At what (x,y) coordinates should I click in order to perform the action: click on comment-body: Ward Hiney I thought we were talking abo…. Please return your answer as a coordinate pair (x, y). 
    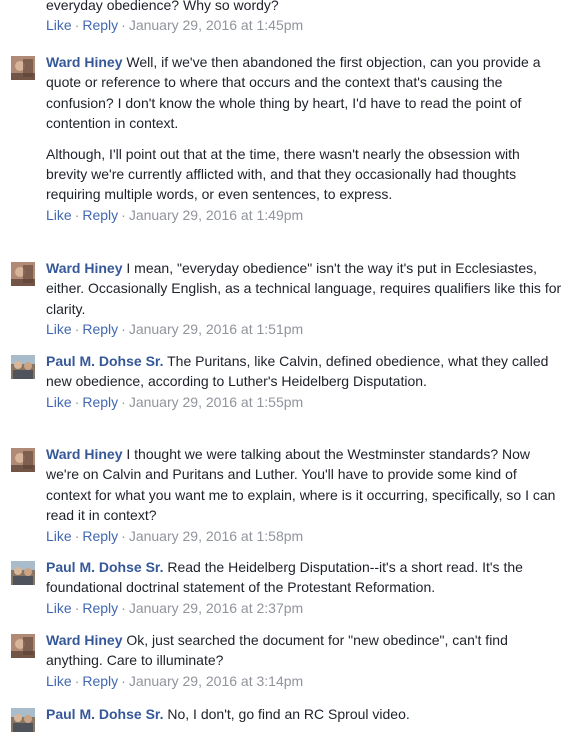
    Looking at the image, I should click on (305, 495).